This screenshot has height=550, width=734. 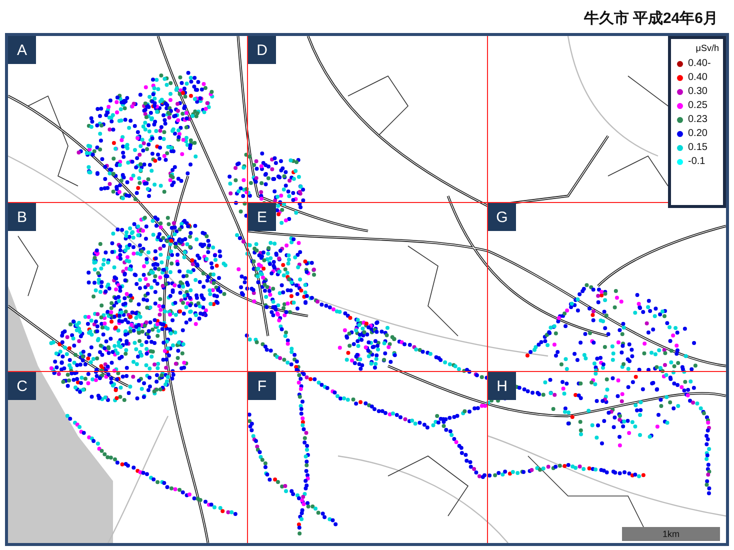 What do you see at coordinates (502, 386) in the screenshot?
I see `grid-label: H` at bounding box center [502, 386].